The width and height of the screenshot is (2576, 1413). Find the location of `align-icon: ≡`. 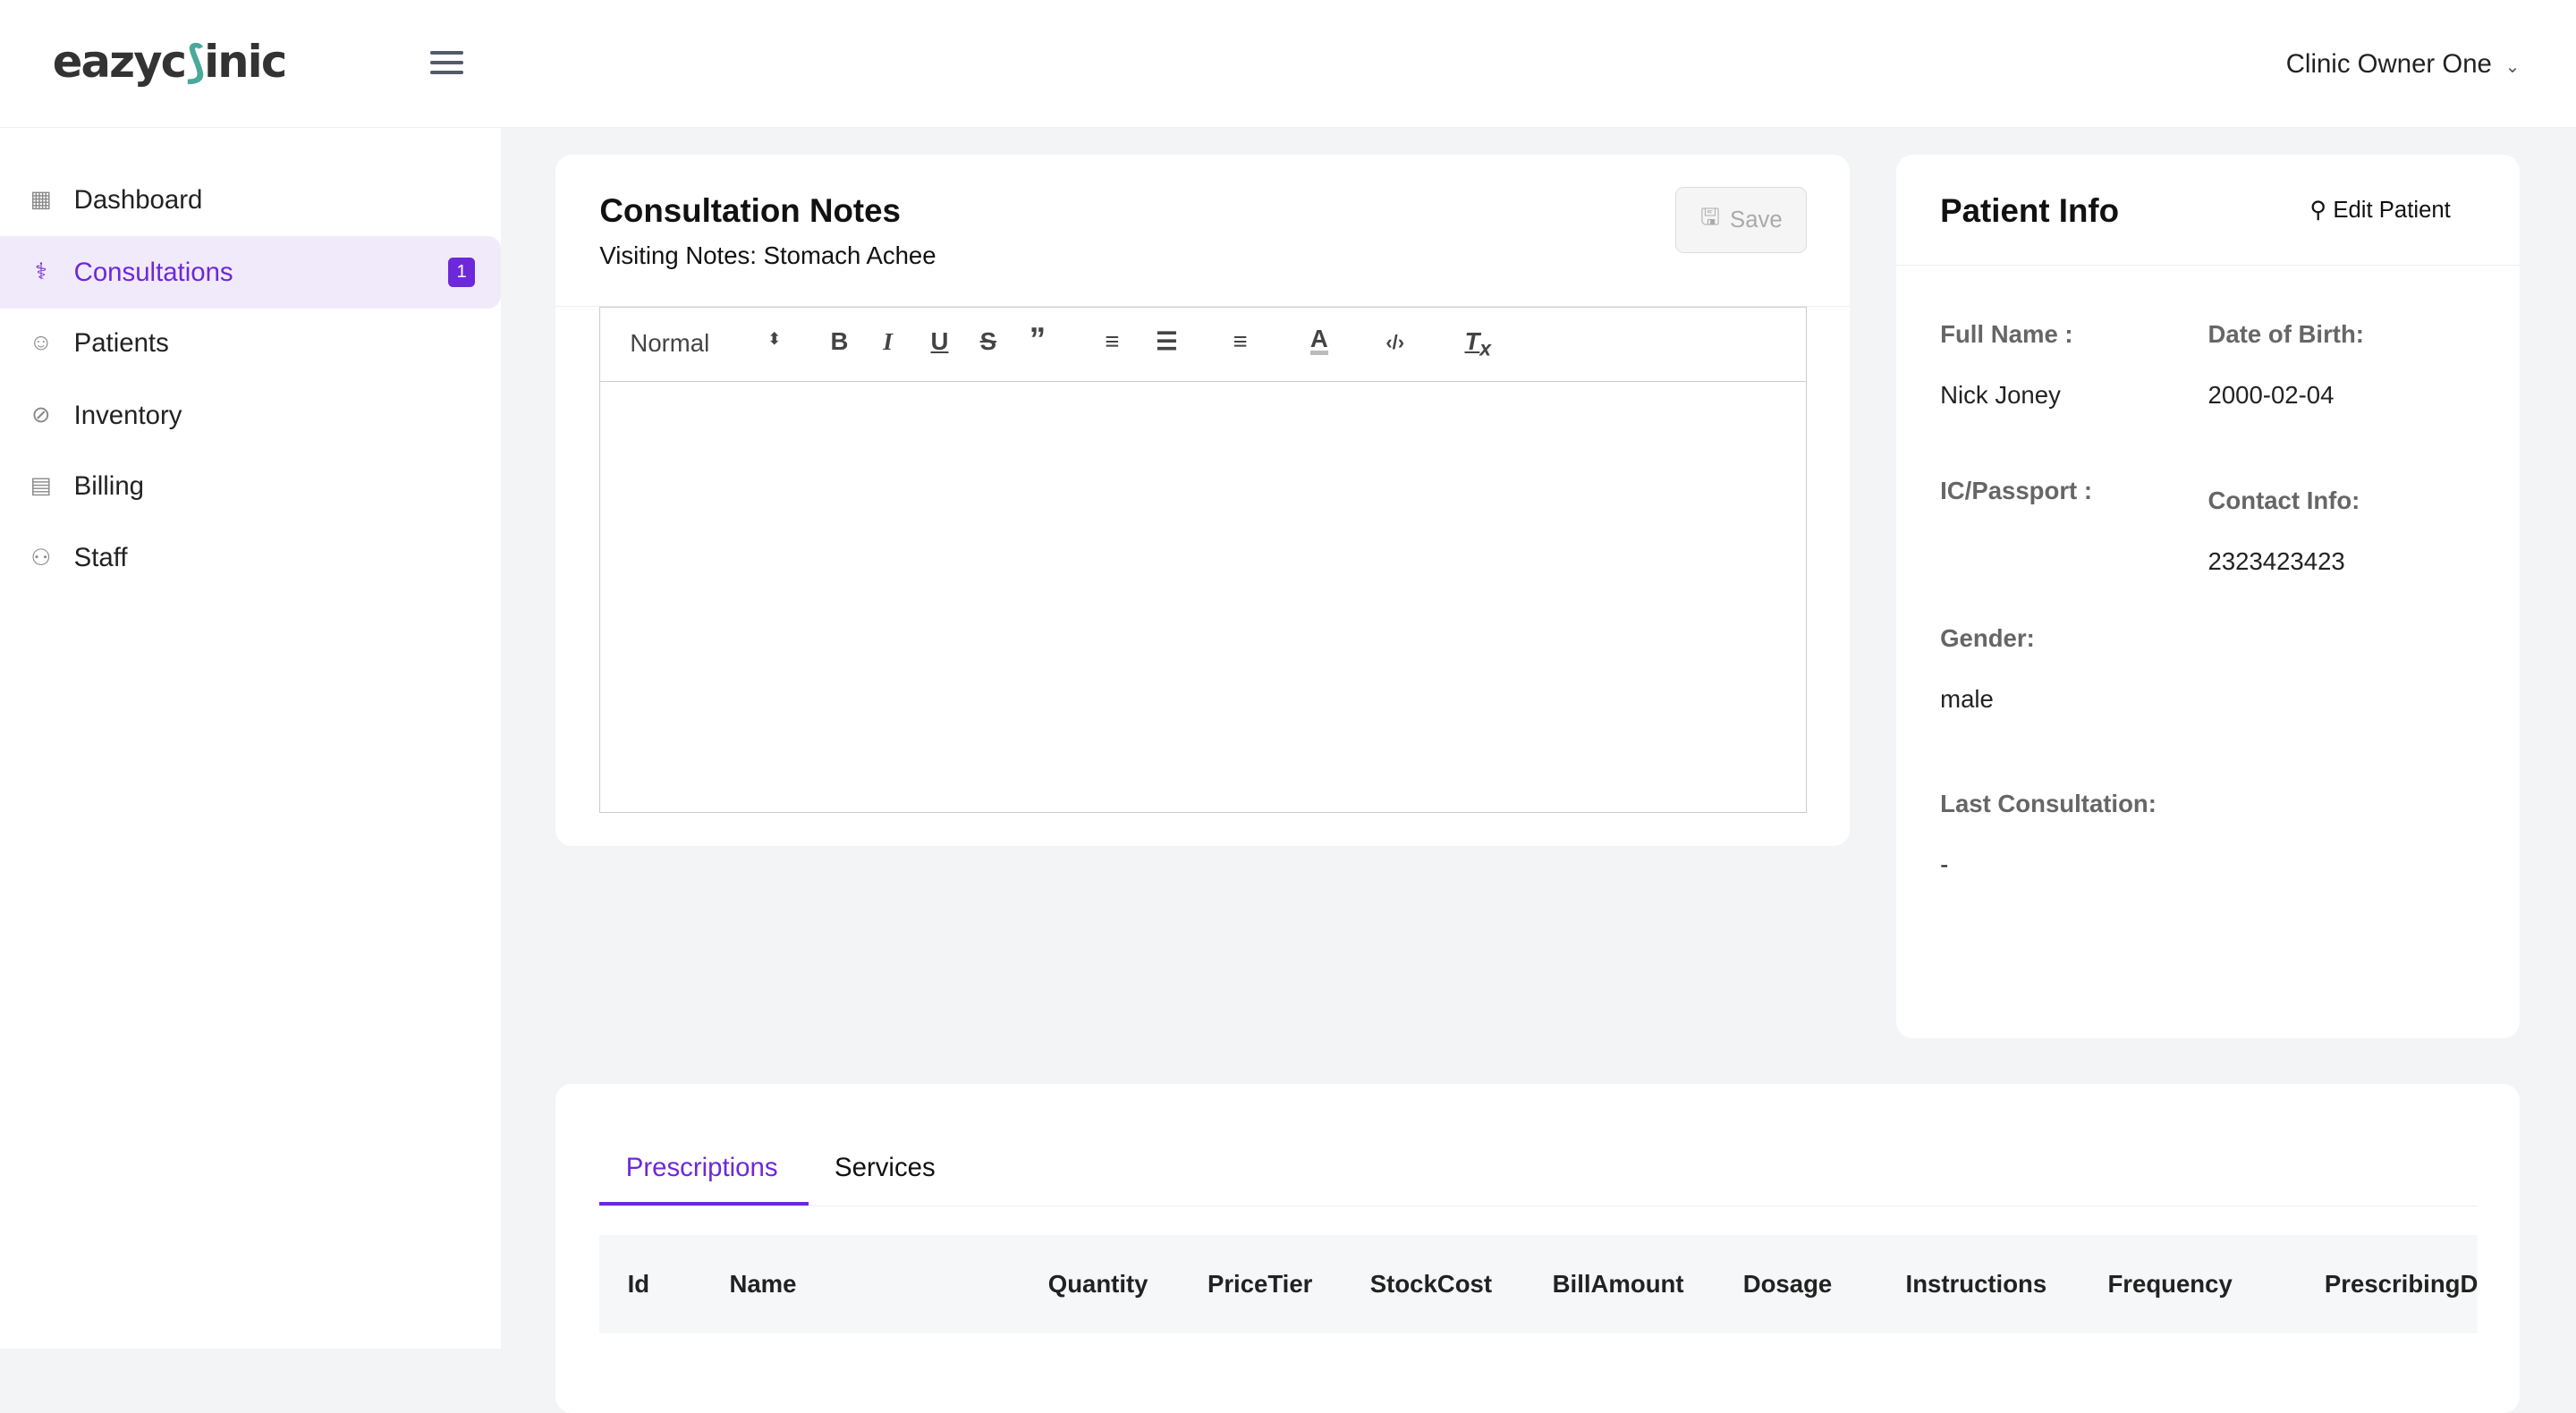

align-icon: ≡ is located at coordinates (1240, 341).